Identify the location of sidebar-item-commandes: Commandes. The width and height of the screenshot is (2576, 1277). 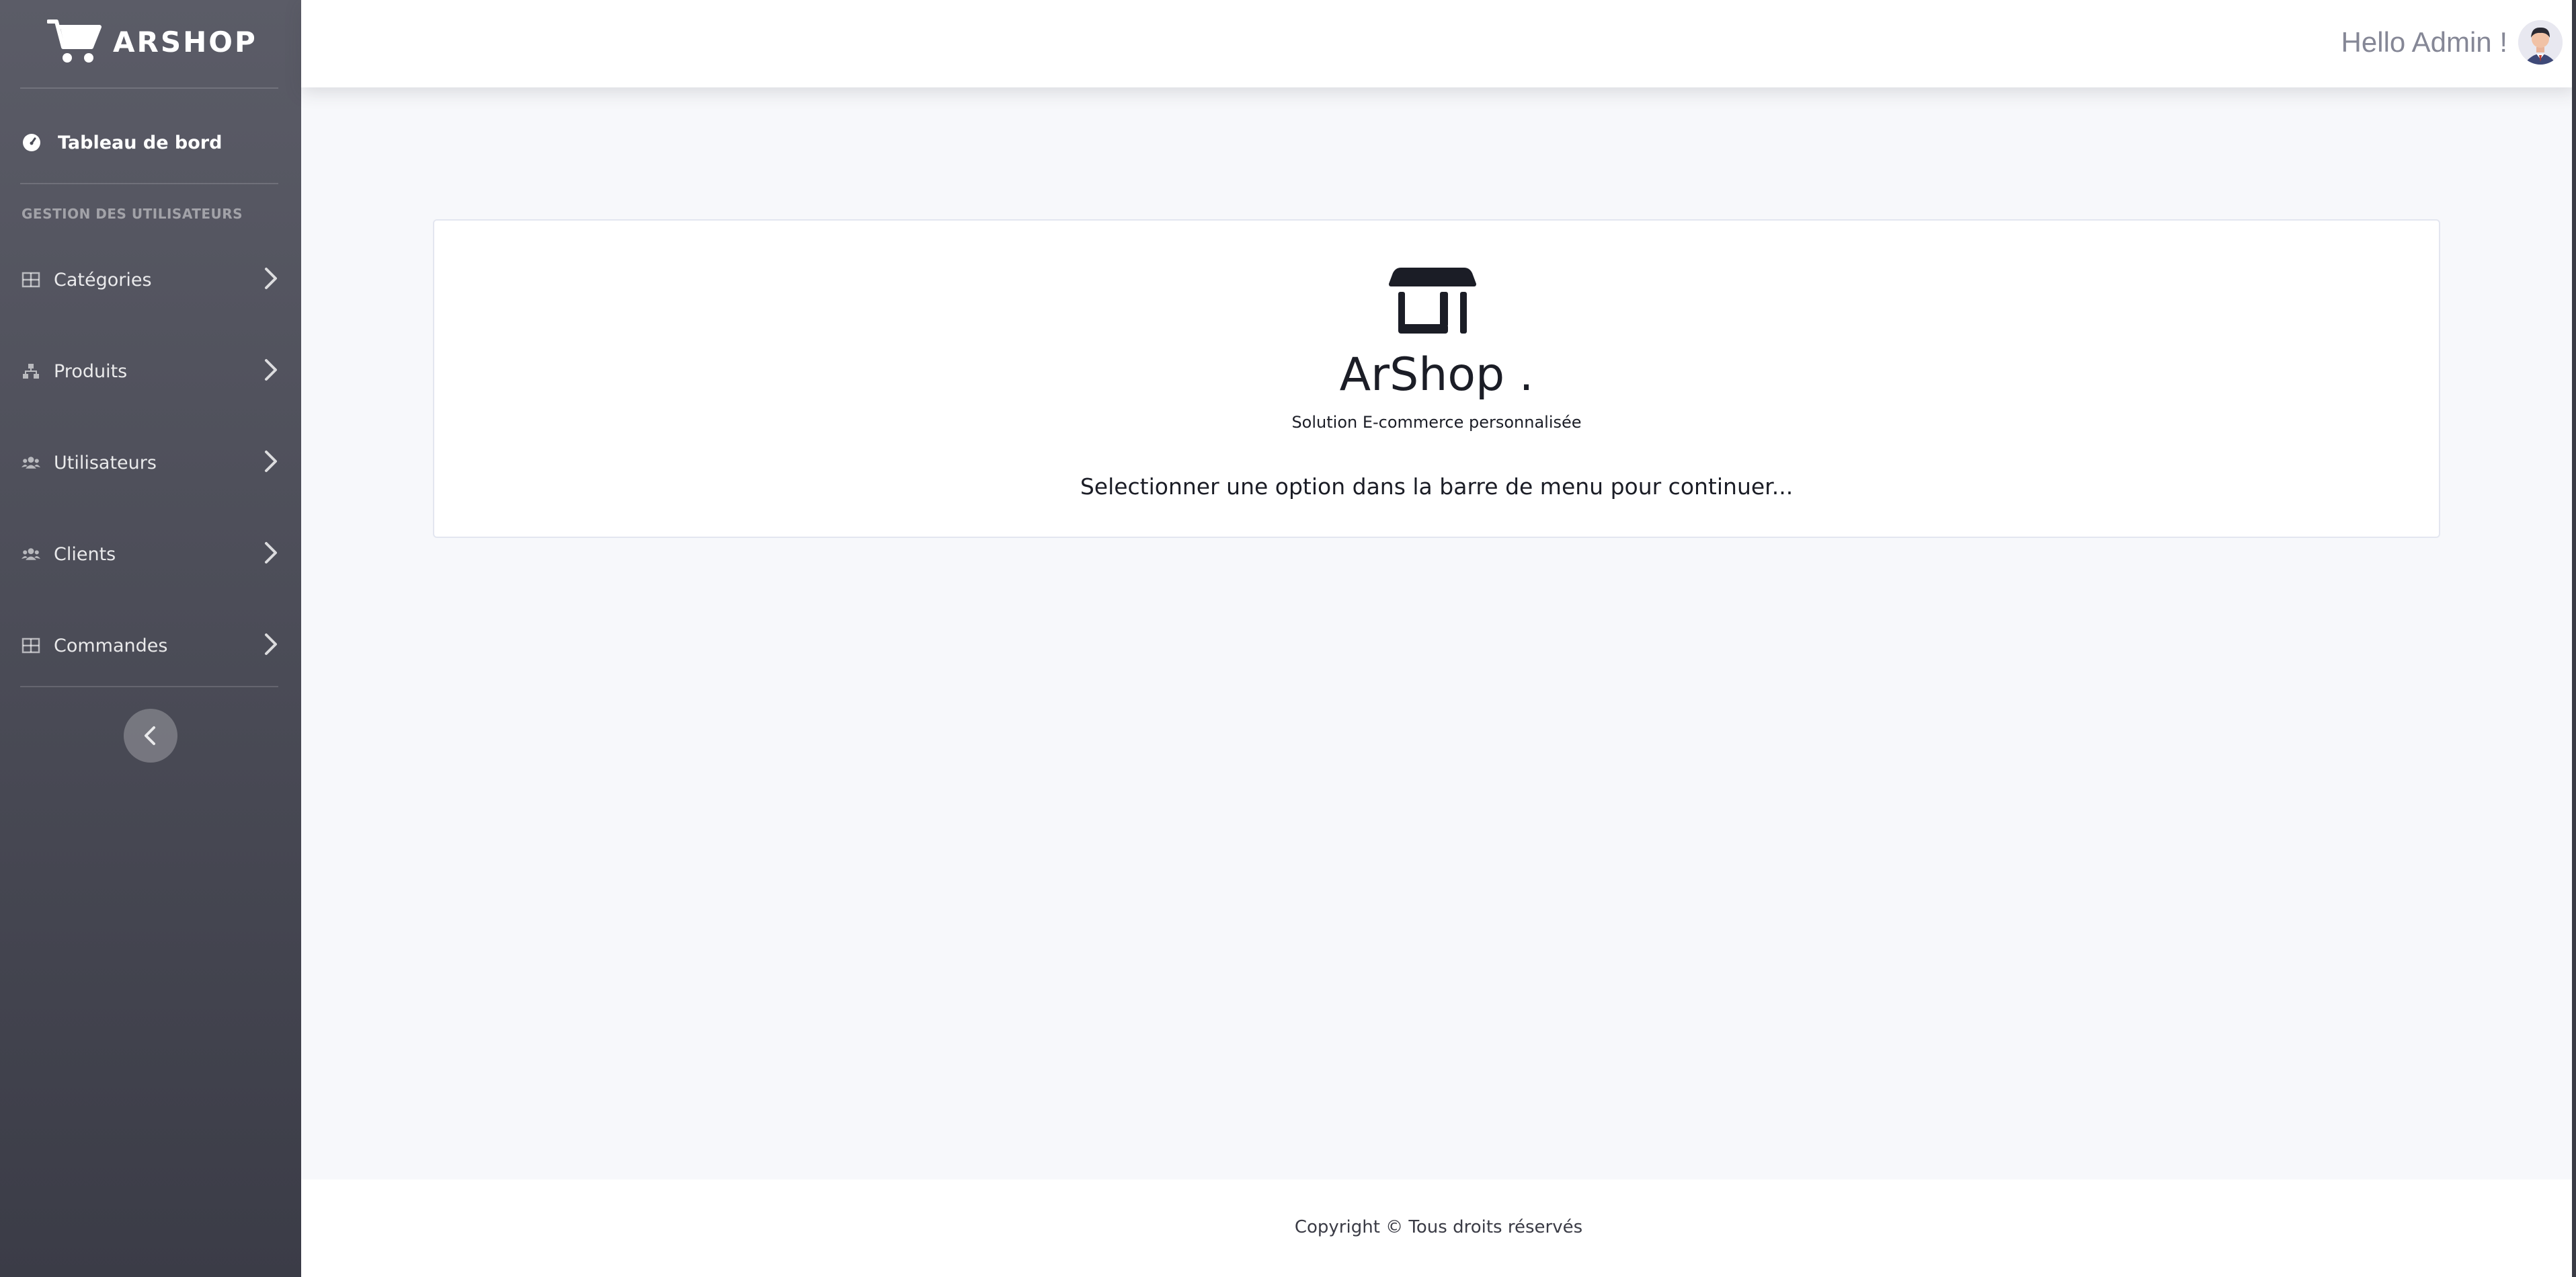
(153, 645).